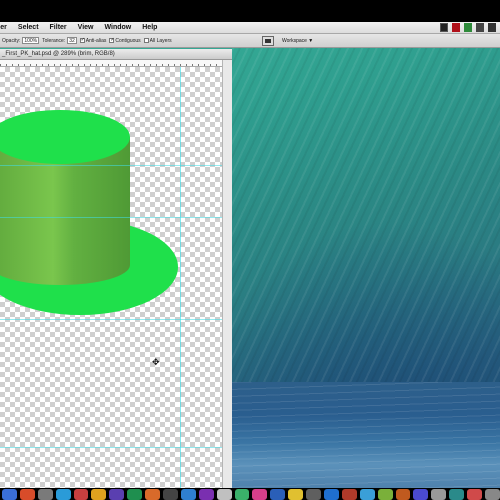  What do you see at coordinates (227, 274) in the screenshot?
I see `vertical-scrollbar` at bounding box center [227, 274].